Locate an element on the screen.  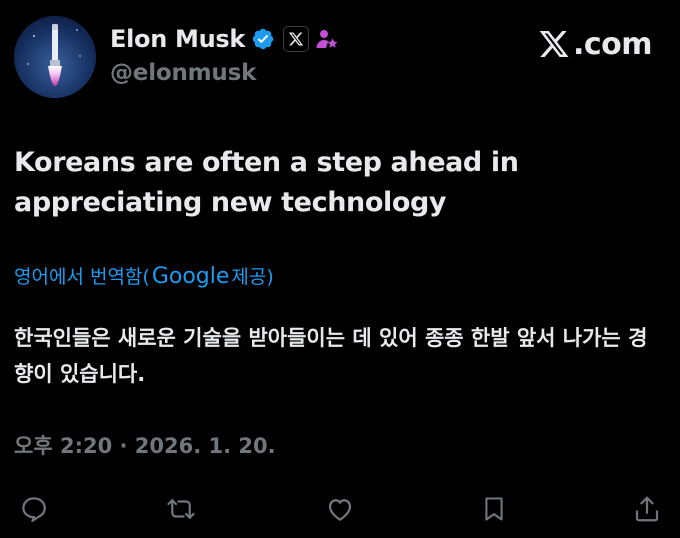
x-logo-badge-icon is located at coordinates (296, 39).